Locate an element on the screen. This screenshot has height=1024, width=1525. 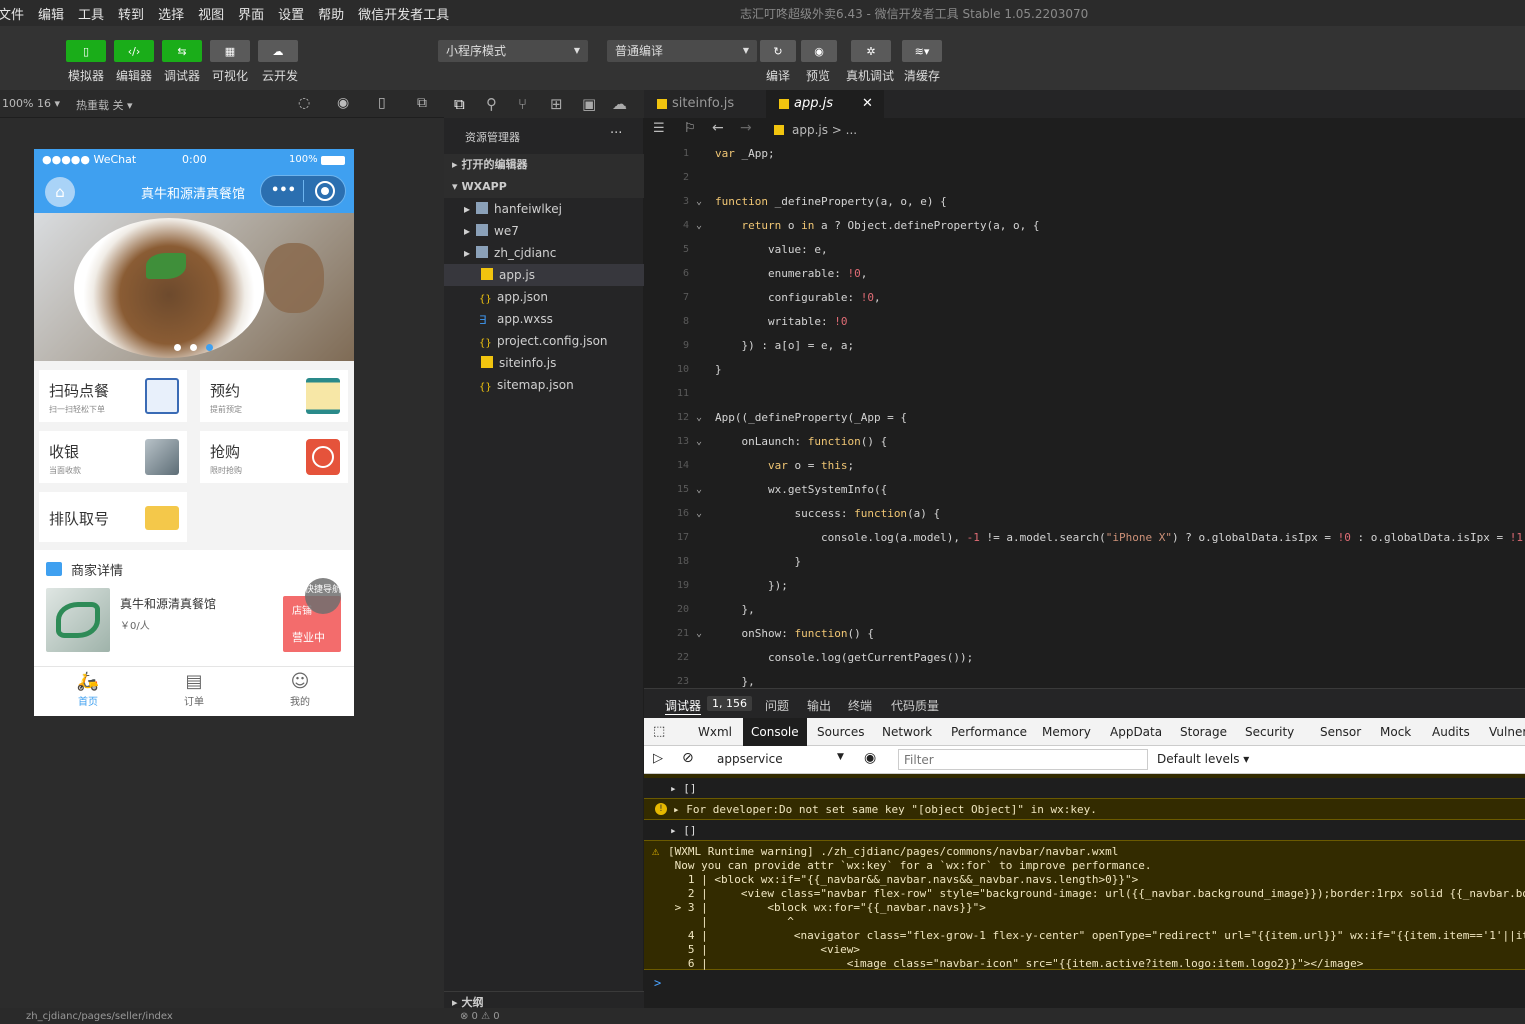
debugger-toggle-button: ⇆ is located at coordinates (182, 51).